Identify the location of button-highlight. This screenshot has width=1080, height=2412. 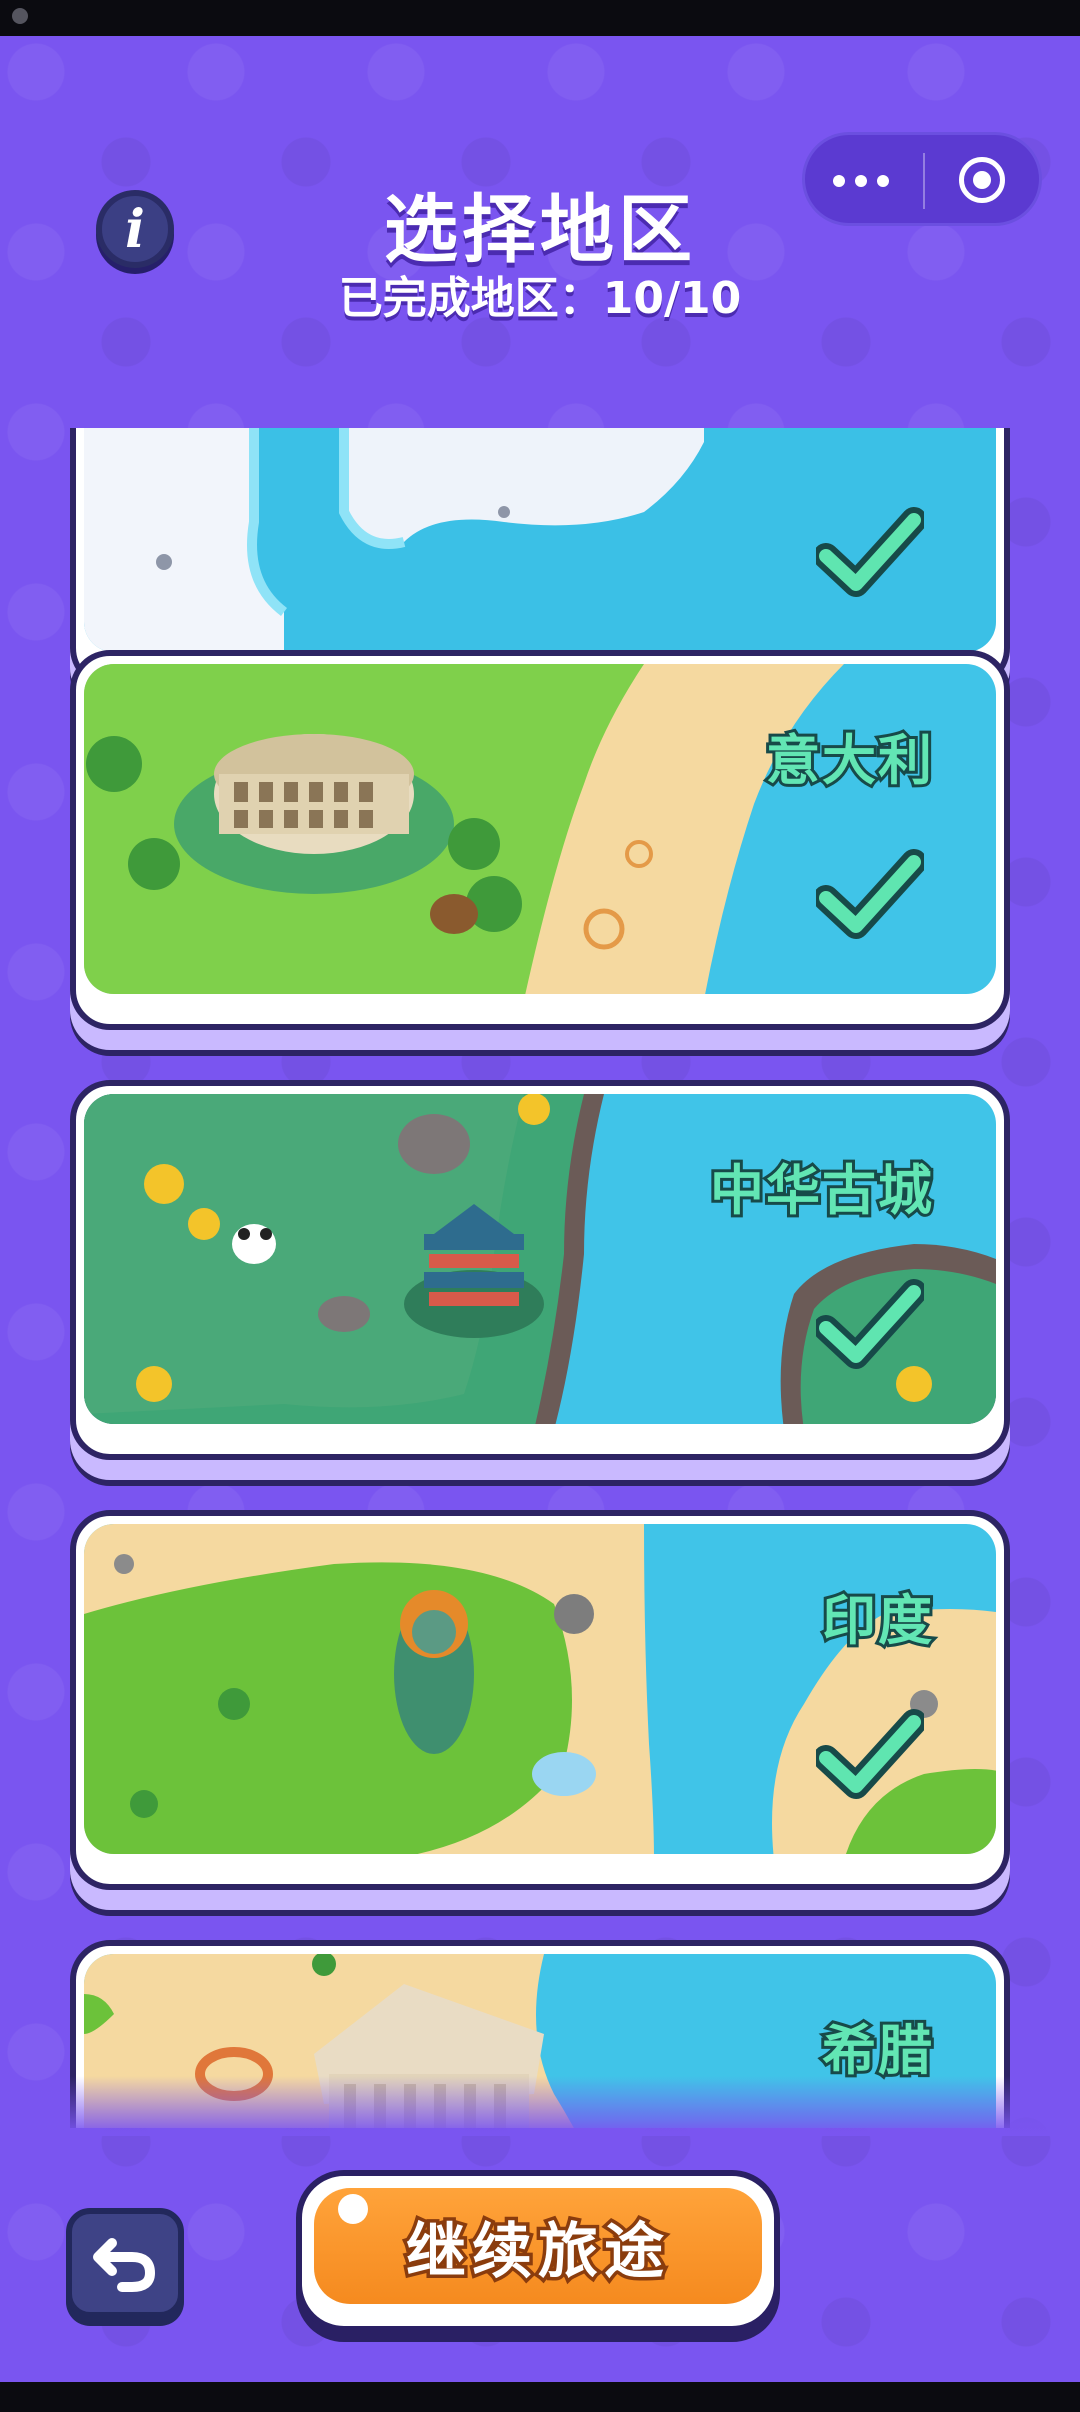
(353, 2209).